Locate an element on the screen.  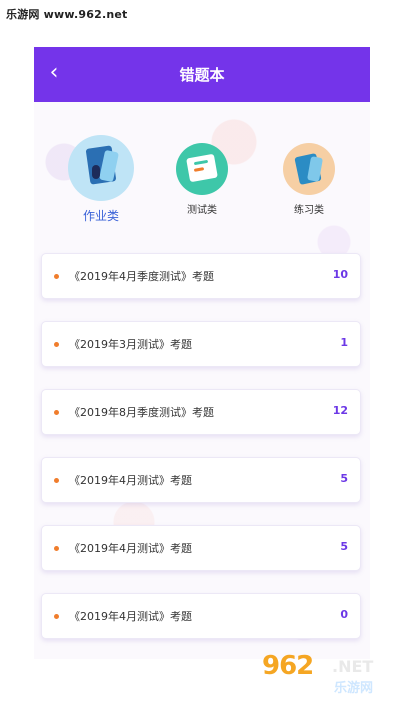
item-title: 《2019年8月季度测试》考题 is located at coordinates (141, 412).